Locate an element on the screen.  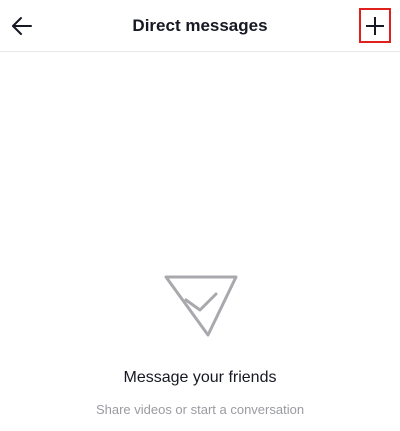
top-bar: Direct messages is located at coordinates (200, 26).